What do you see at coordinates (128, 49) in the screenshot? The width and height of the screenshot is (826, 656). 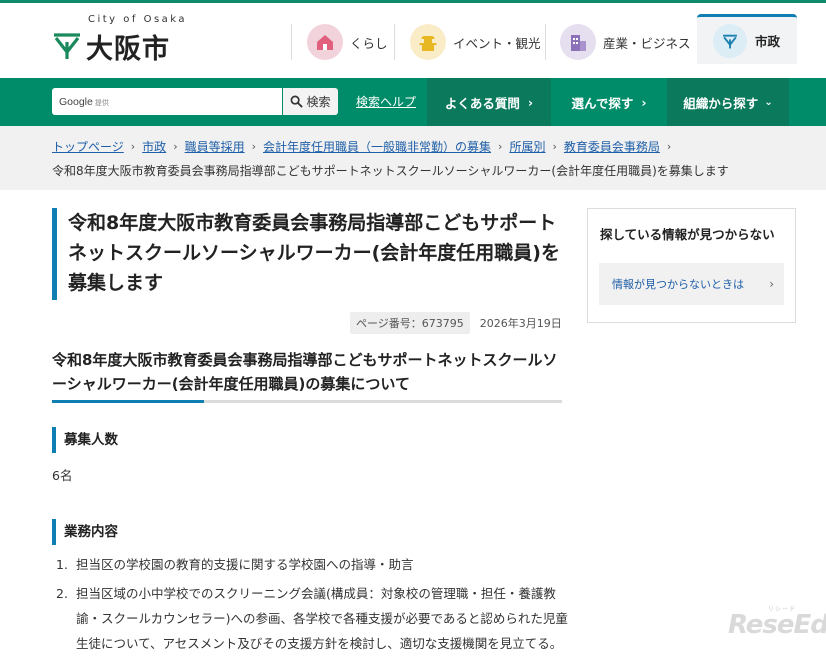 I see `logo-japanese-text: 大阪市` at bounding box center [128, 49].